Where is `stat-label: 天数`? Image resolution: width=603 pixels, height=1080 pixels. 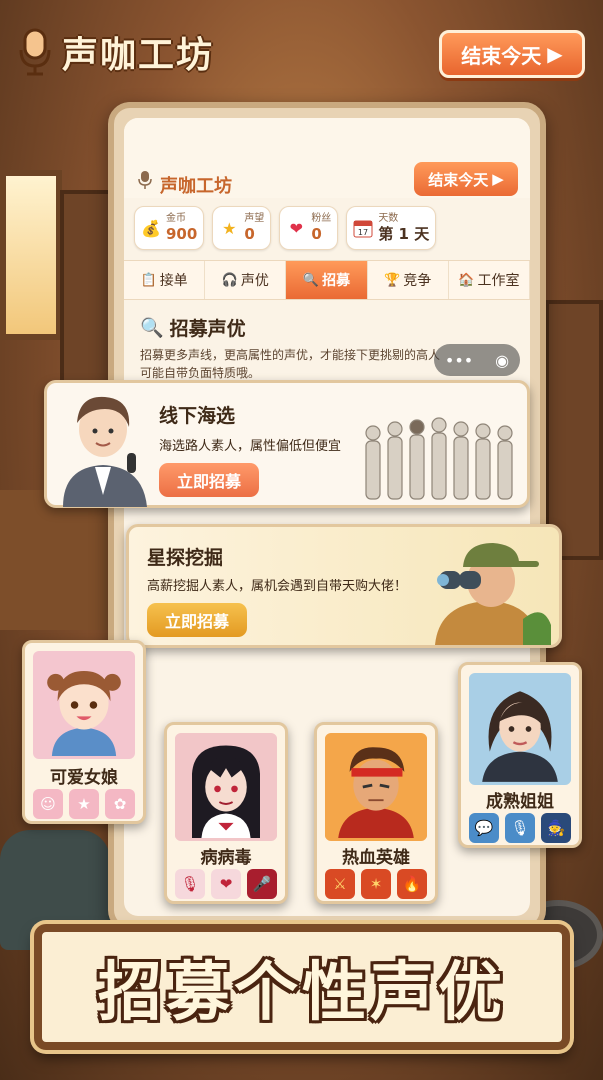
stat-label: 天数 is located at coordinates (388, 218).